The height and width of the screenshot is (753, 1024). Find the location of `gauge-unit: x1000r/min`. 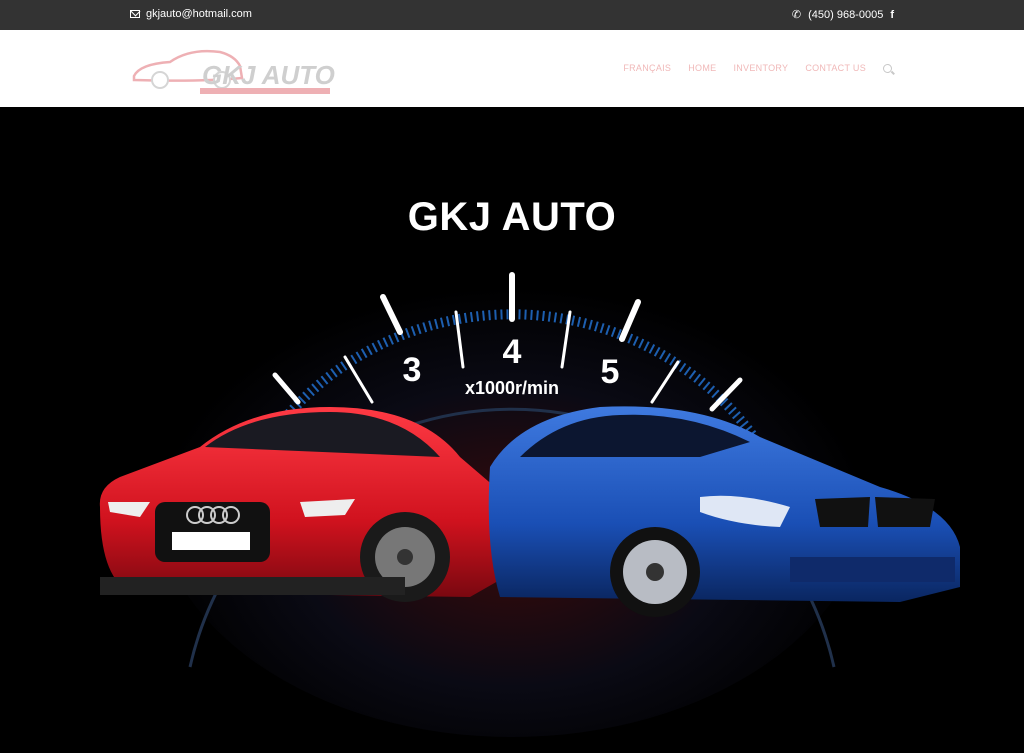

gauge-unit: x1000r/min is located at coordinates (512, 388).